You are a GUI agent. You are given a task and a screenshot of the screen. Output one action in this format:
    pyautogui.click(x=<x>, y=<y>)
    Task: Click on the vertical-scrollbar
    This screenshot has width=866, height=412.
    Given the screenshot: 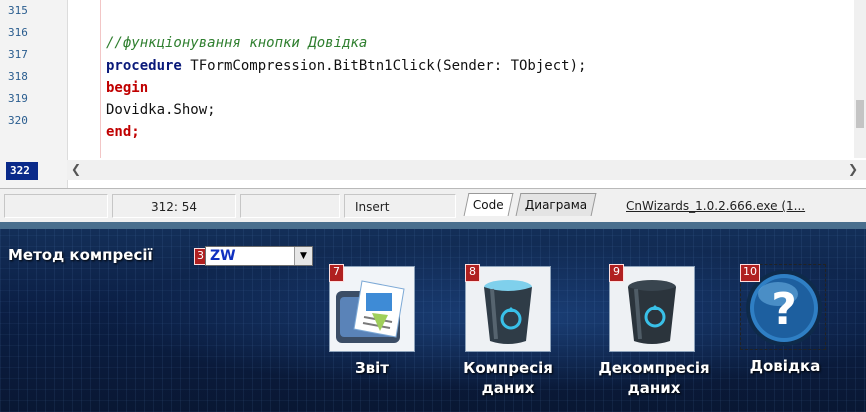 What is the action you would take?
    pyautogui.click(x=860, y=79)
    